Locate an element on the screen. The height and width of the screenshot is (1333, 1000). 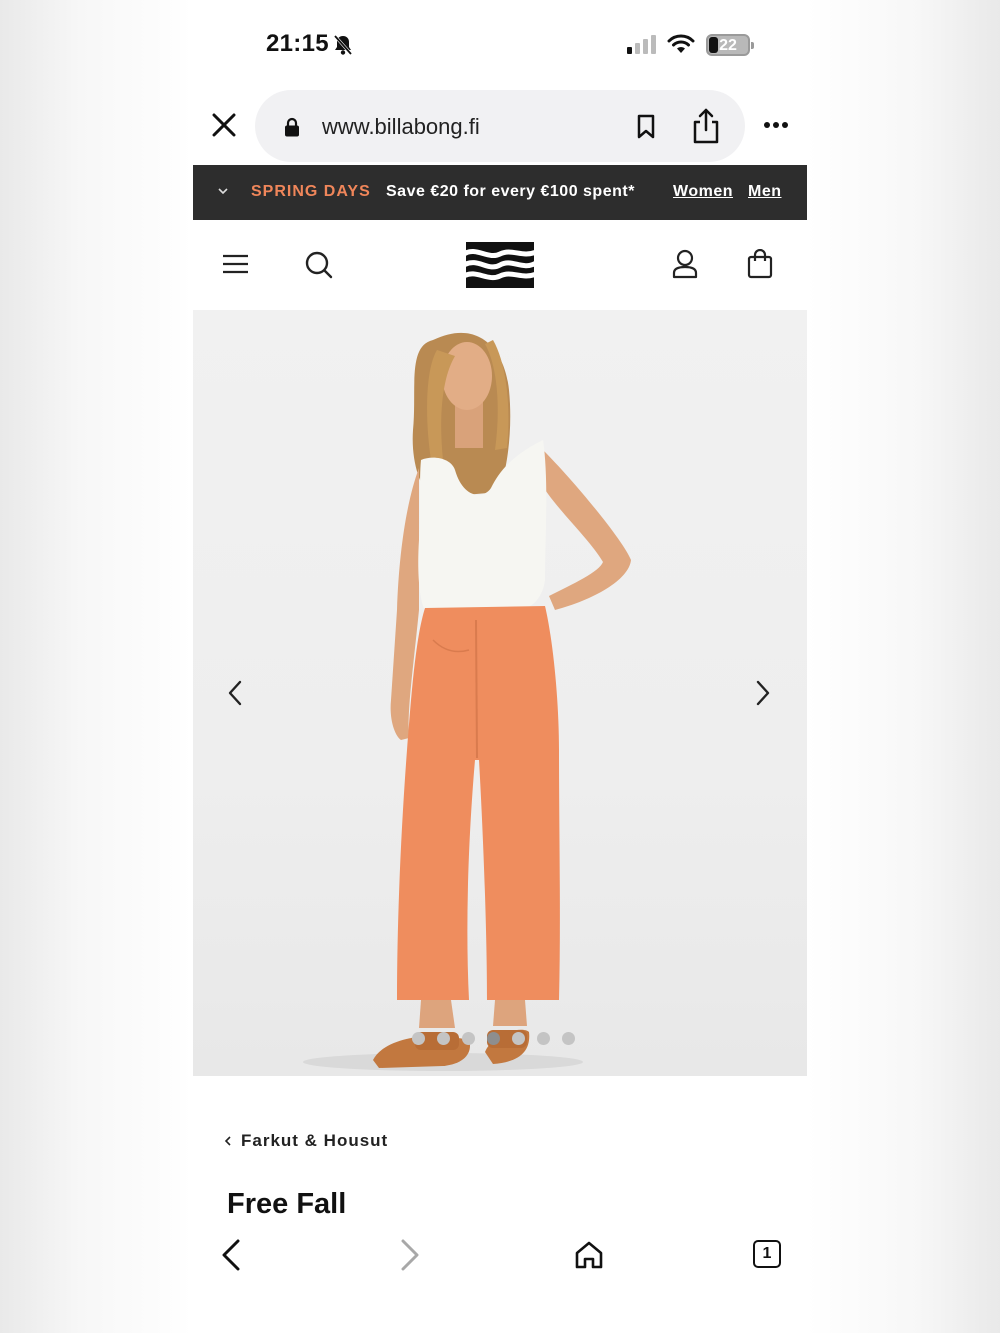
tabs-icon: 1 is located at coordinates (767, 1254).